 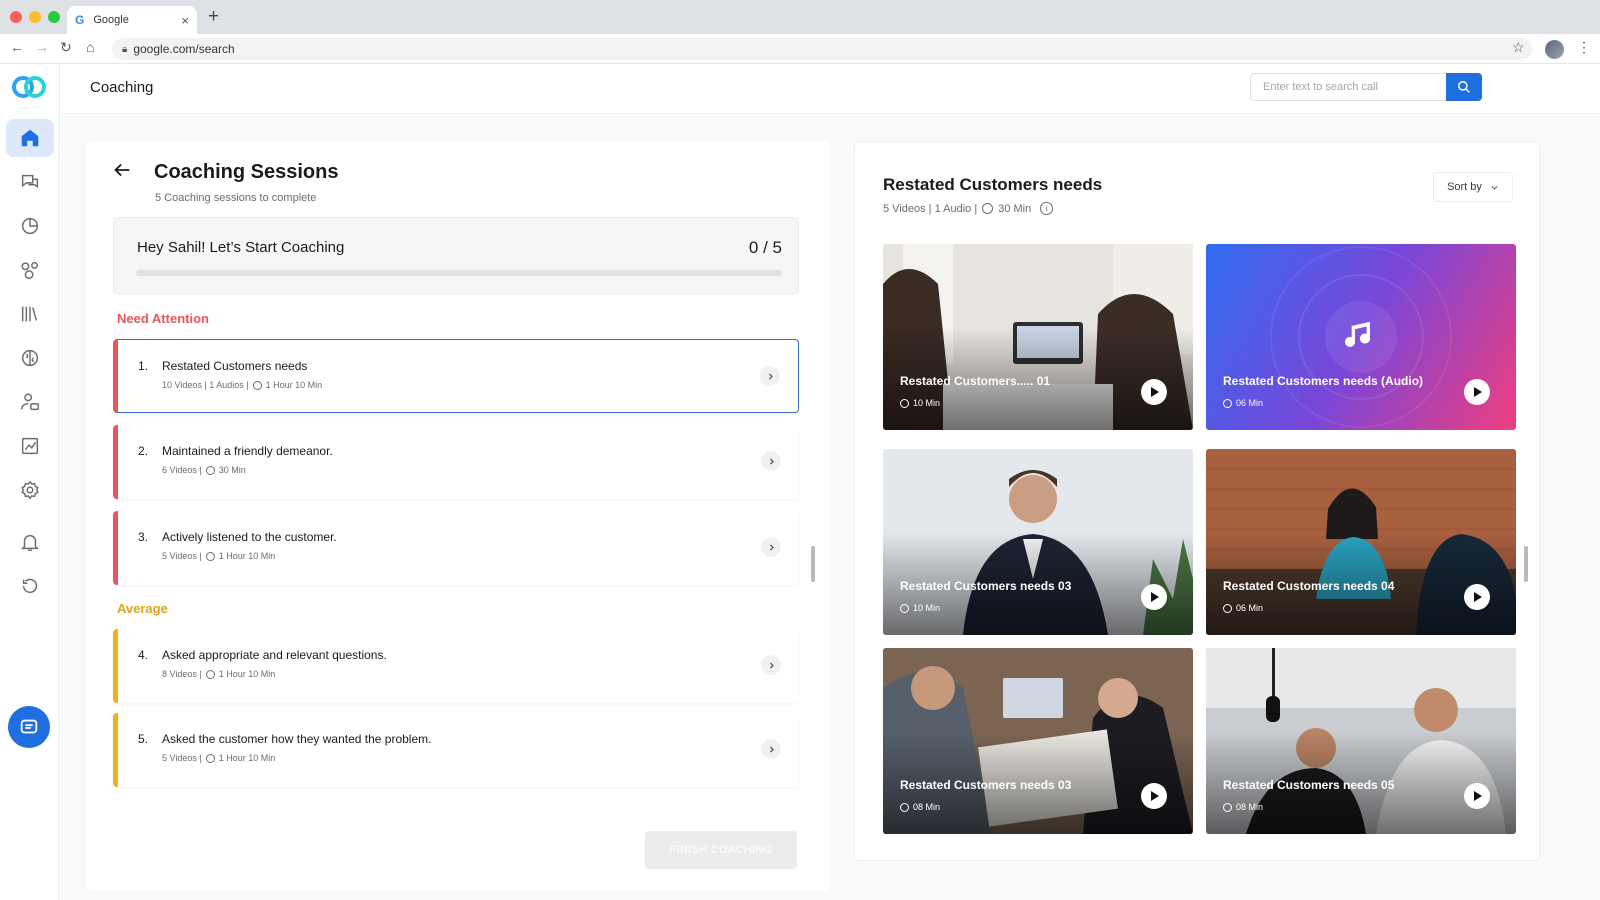 What do you see at coordinates (1361, 542) in the screenshot?
I see `media-tile: Restated Customers needs 04 06 Min` at bounding box center [1361, 542].